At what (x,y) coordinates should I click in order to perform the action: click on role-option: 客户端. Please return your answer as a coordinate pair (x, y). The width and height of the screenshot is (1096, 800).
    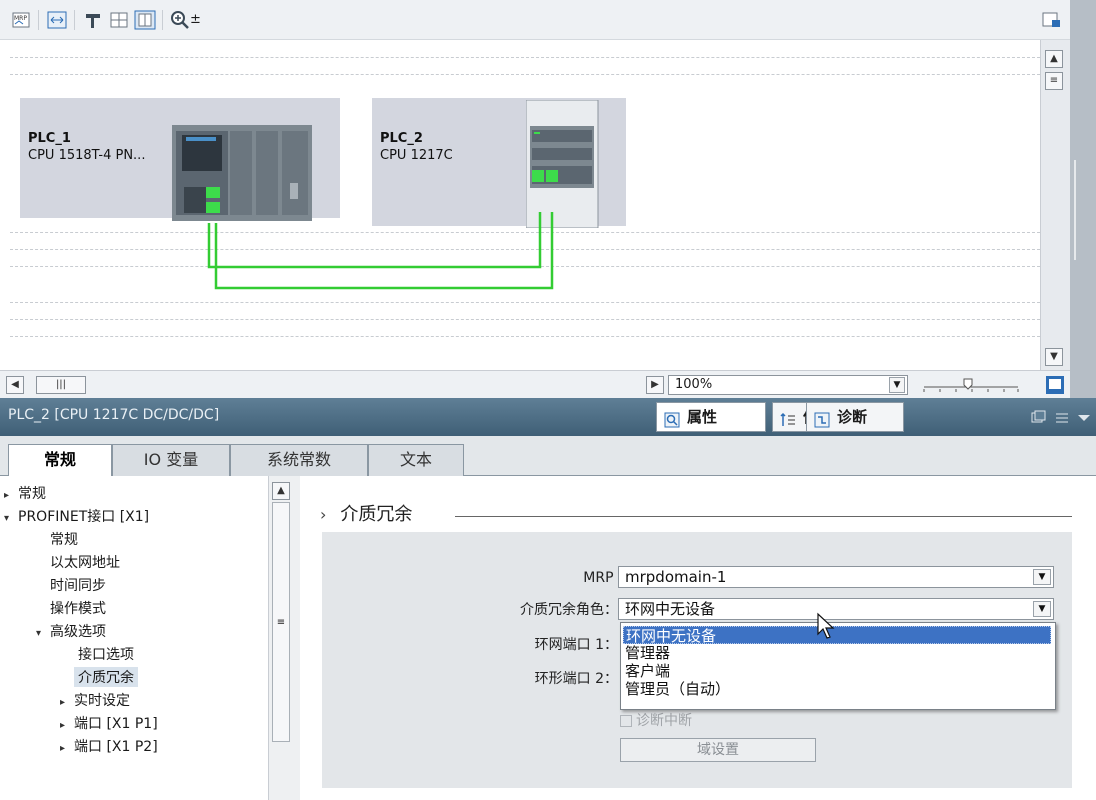
    Looking at the image, I should click on (837, 671).